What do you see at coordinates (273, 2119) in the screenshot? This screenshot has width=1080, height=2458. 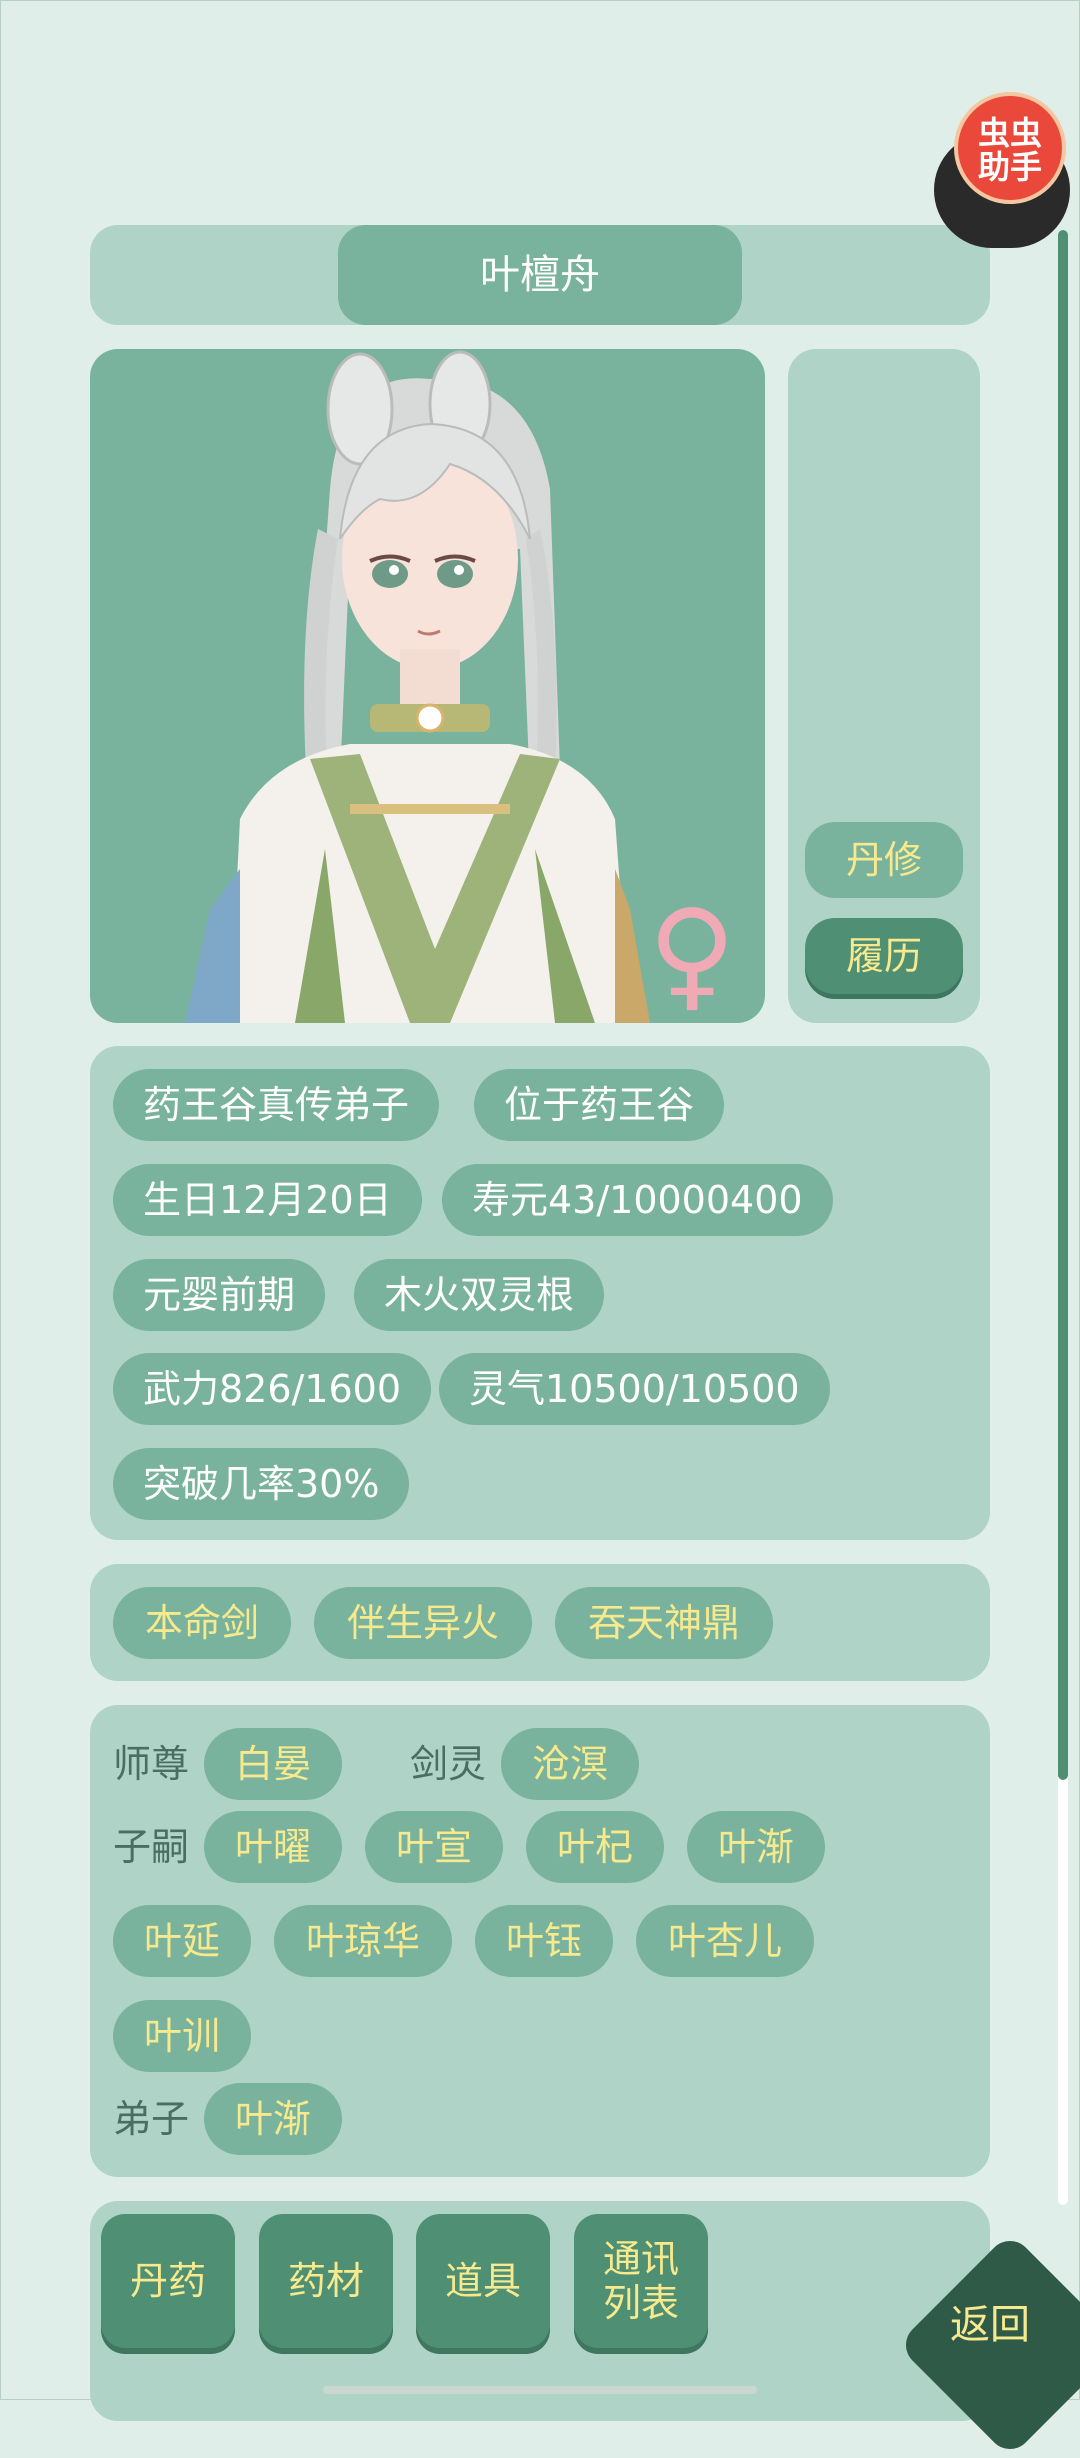 I see `disciple-chip: 叶渐` at bounding box center [273, 2119].